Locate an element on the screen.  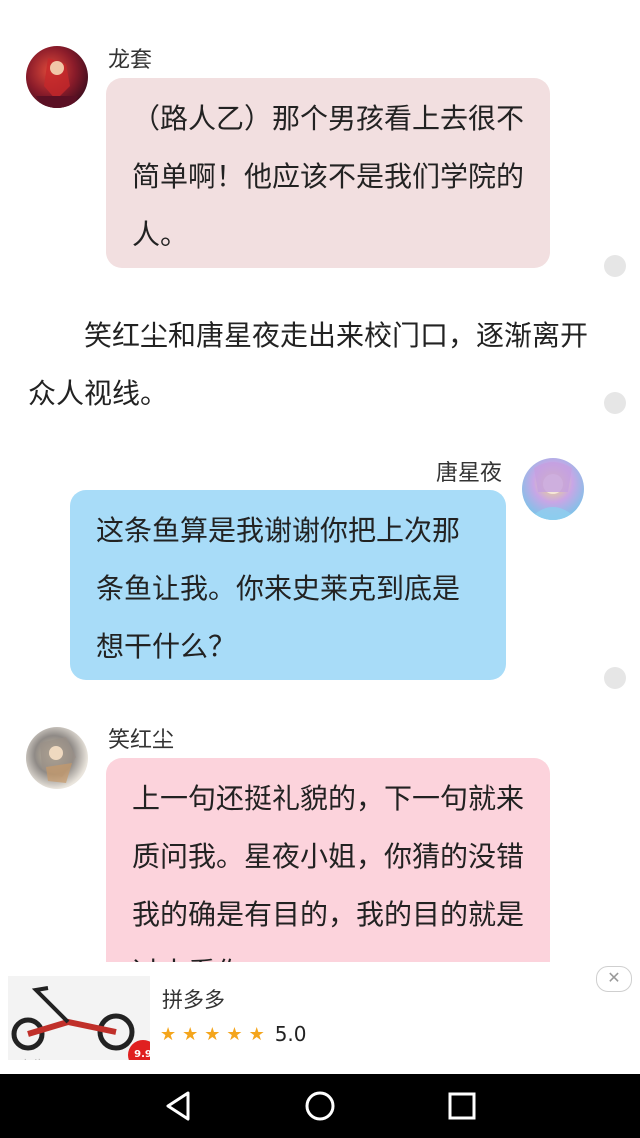
avatar-longtao is located at coordinates (57, 77).